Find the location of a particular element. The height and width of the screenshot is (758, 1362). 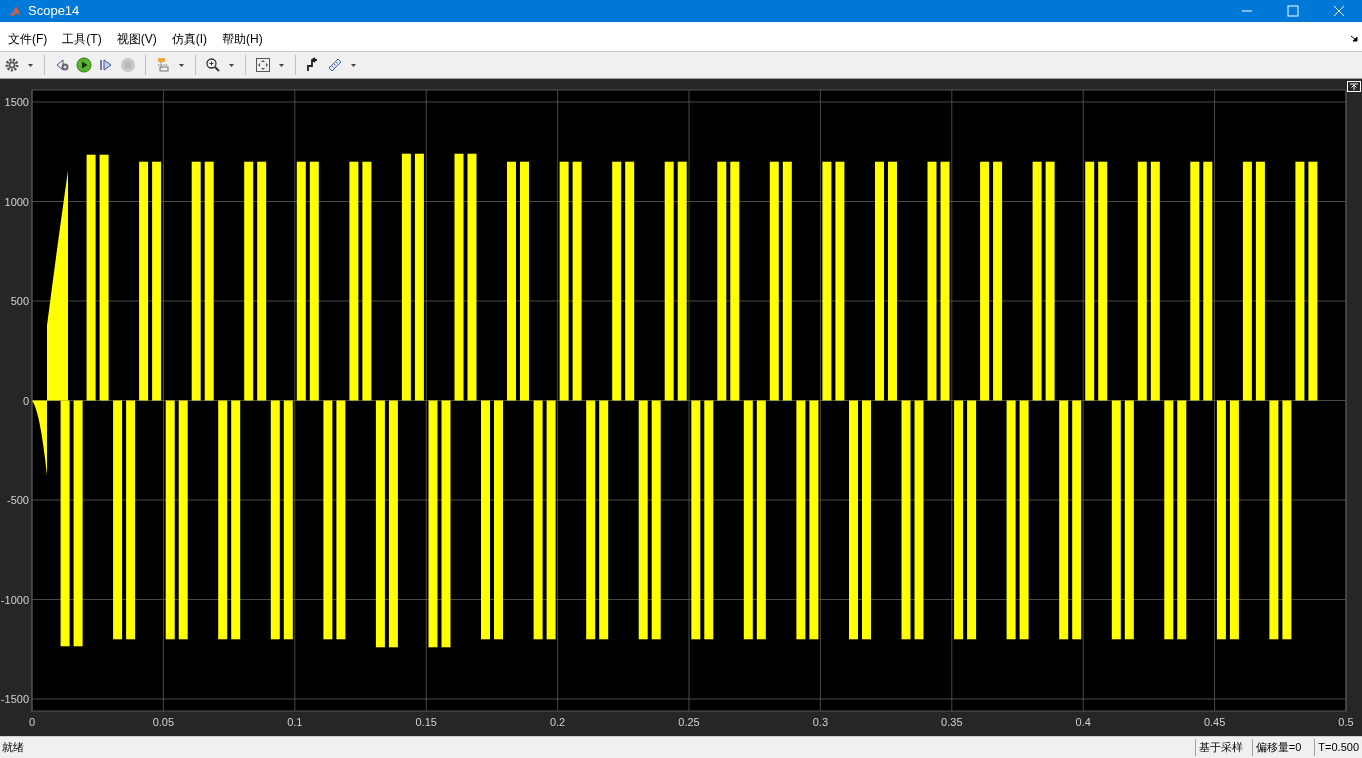

x-tick-label: 0.2 is located at coordinates (557, 722).